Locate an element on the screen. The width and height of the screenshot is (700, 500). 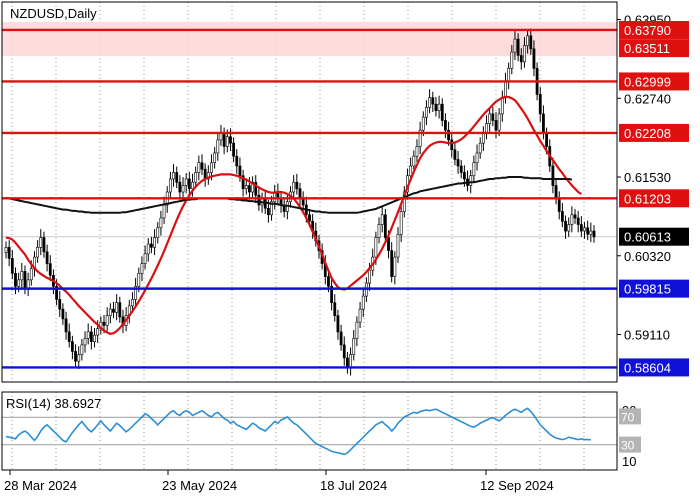
time-tick-label: 18 Jul 2024 is located at coordinates (353, 485).